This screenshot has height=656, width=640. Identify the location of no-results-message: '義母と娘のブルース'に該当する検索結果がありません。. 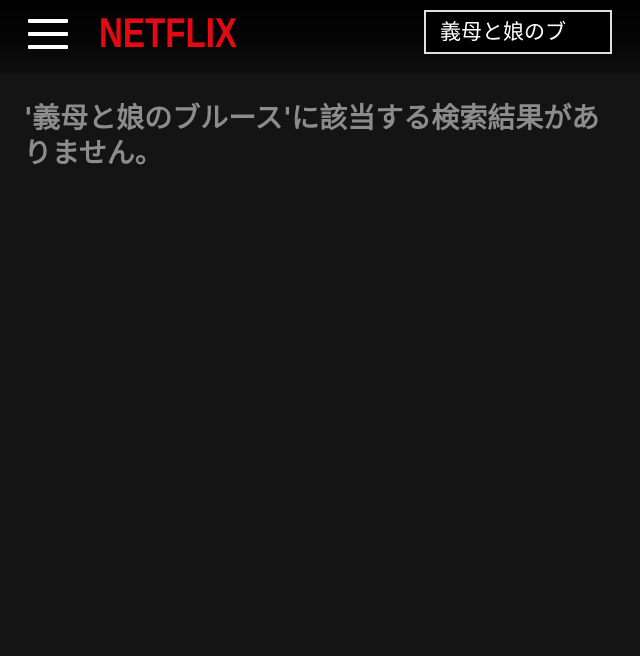
(312, 135).